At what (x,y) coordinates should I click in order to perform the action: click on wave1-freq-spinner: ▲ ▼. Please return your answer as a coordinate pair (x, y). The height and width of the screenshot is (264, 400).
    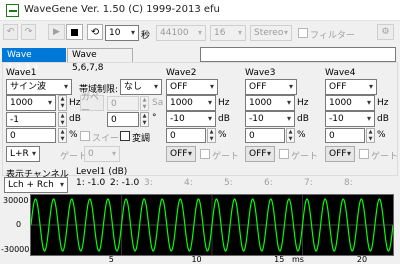
    Looking at the image, I should click on (62, 103).